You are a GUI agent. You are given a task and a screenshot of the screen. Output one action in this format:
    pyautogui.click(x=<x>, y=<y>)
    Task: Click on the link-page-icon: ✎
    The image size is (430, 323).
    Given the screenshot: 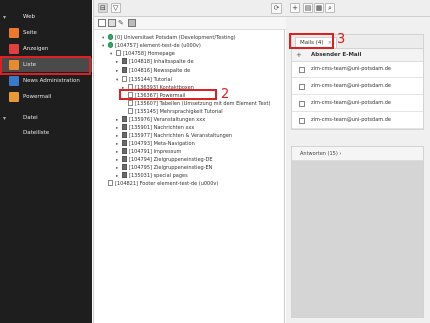 What is the action you would take?
    pyautogui.click(x=122, y=23)
    